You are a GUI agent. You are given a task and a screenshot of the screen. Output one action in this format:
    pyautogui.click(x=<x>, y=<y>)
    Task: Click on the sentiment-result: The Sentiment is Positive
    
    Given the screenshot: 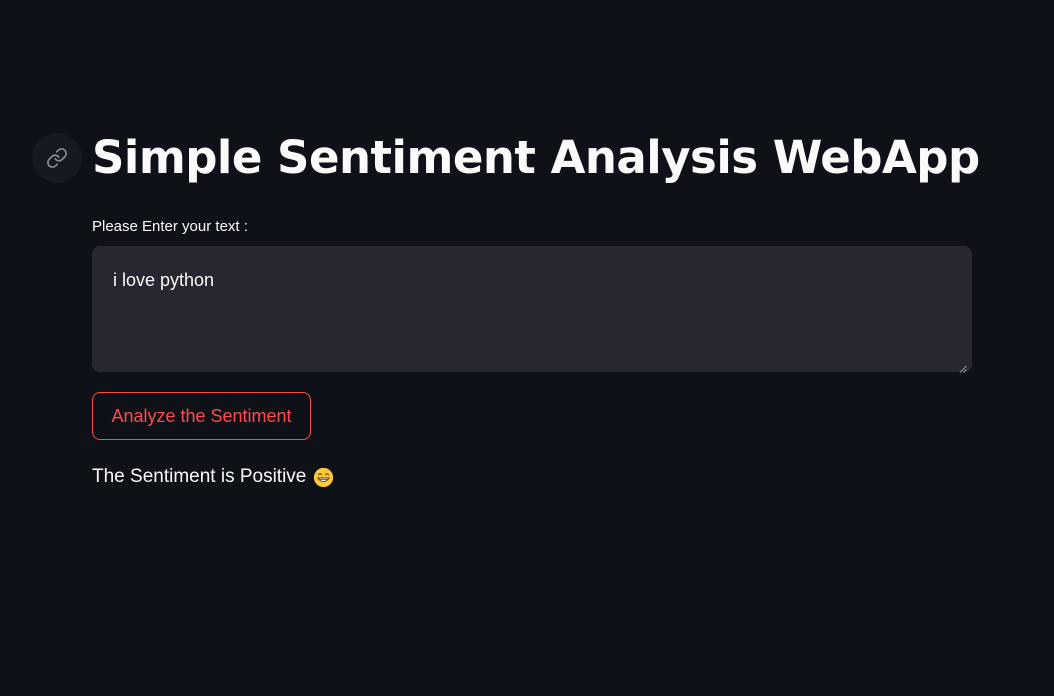 What is the action you would take?
    pyautogui.click(x=213, y=477)
    